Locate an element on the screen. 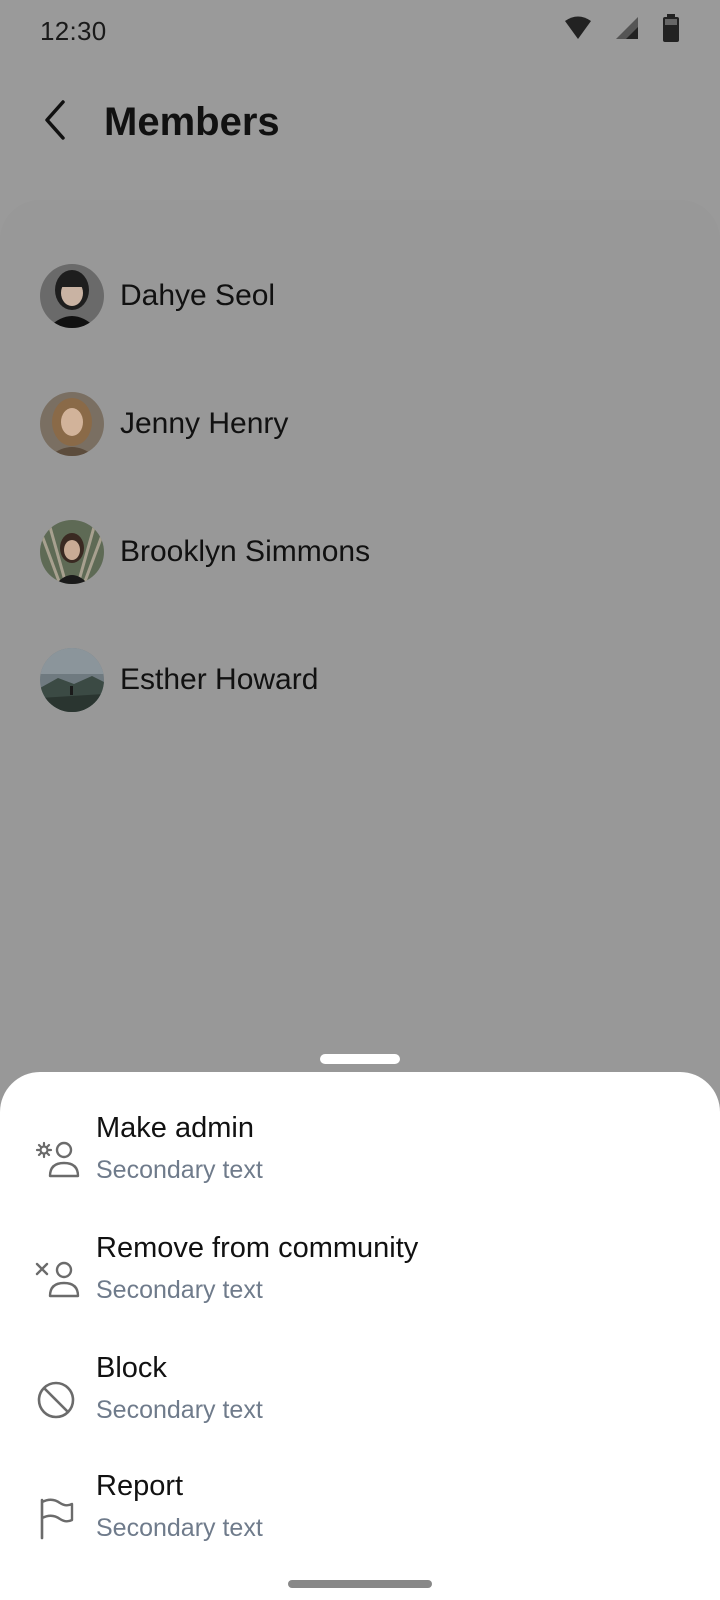 Image resolution: width=720 pixels, height=1600 pixels. chevron-left-icon is located at coordinates (56, 122).